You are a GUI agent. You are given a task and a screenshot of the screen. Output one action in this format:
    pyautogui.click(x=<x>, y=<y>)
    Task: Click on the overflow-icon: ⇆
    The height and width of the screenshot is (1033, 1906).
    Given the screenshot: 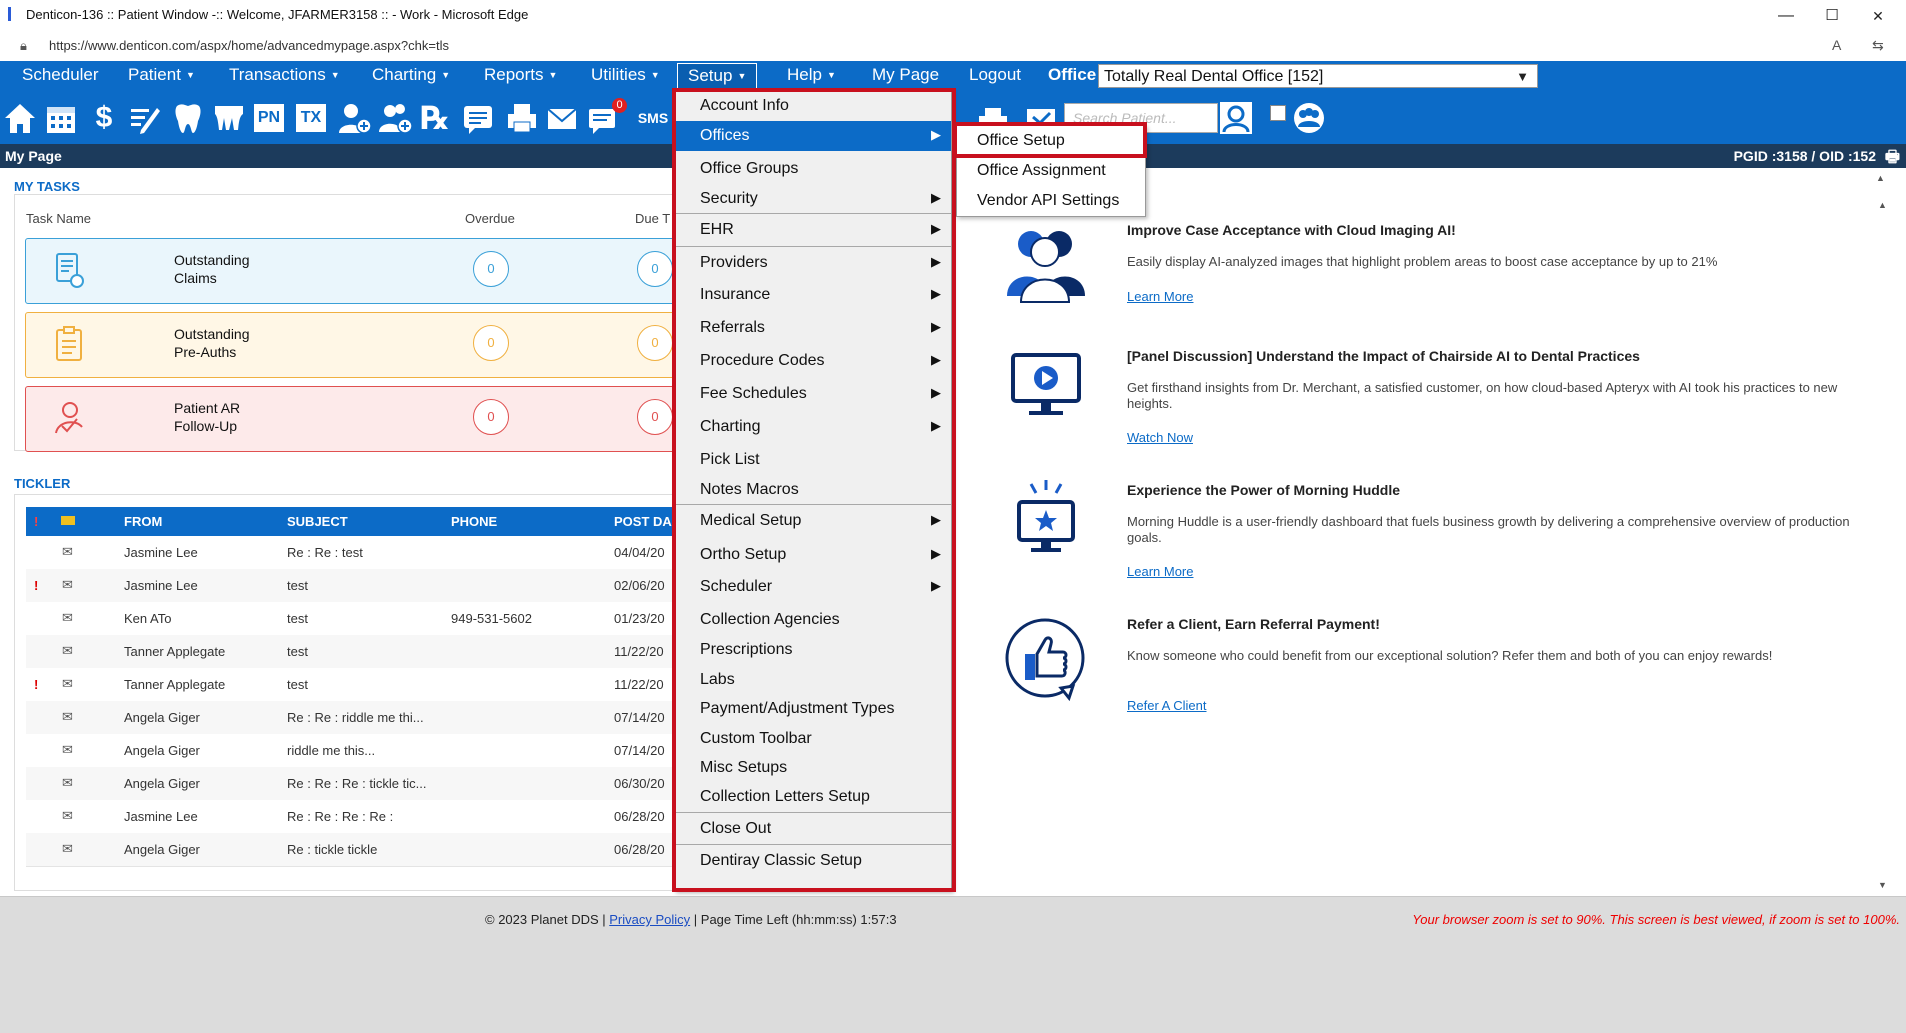 What is the action you would take?
    pyautogui.click(x=1878, y=45)
    